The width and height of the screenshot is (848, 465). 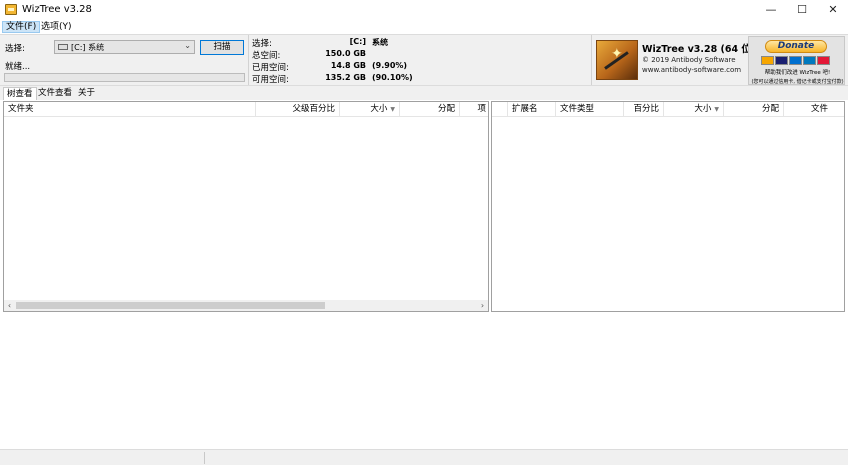 What do you see at coordinates (270, 80) in the screenshot?
I see `stat-free-label: 可用空间:` at bounding box center [270, 80].